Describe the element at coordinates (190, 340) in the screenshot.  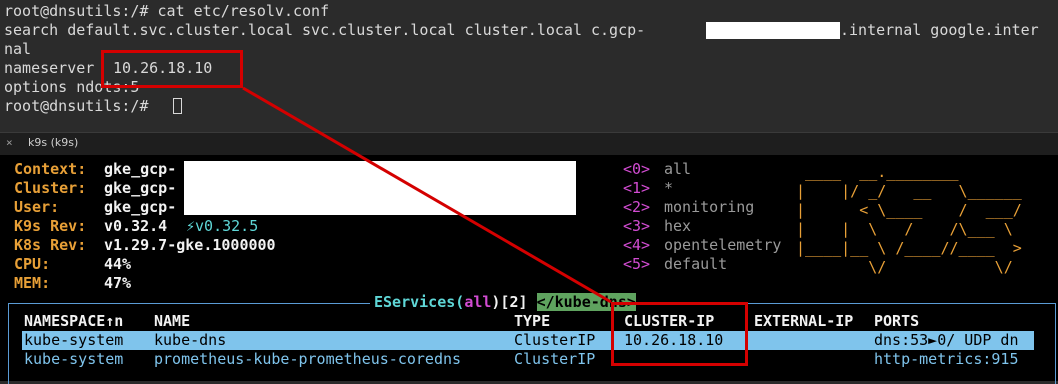
I see `row-1-name: kube-dns` at that location.